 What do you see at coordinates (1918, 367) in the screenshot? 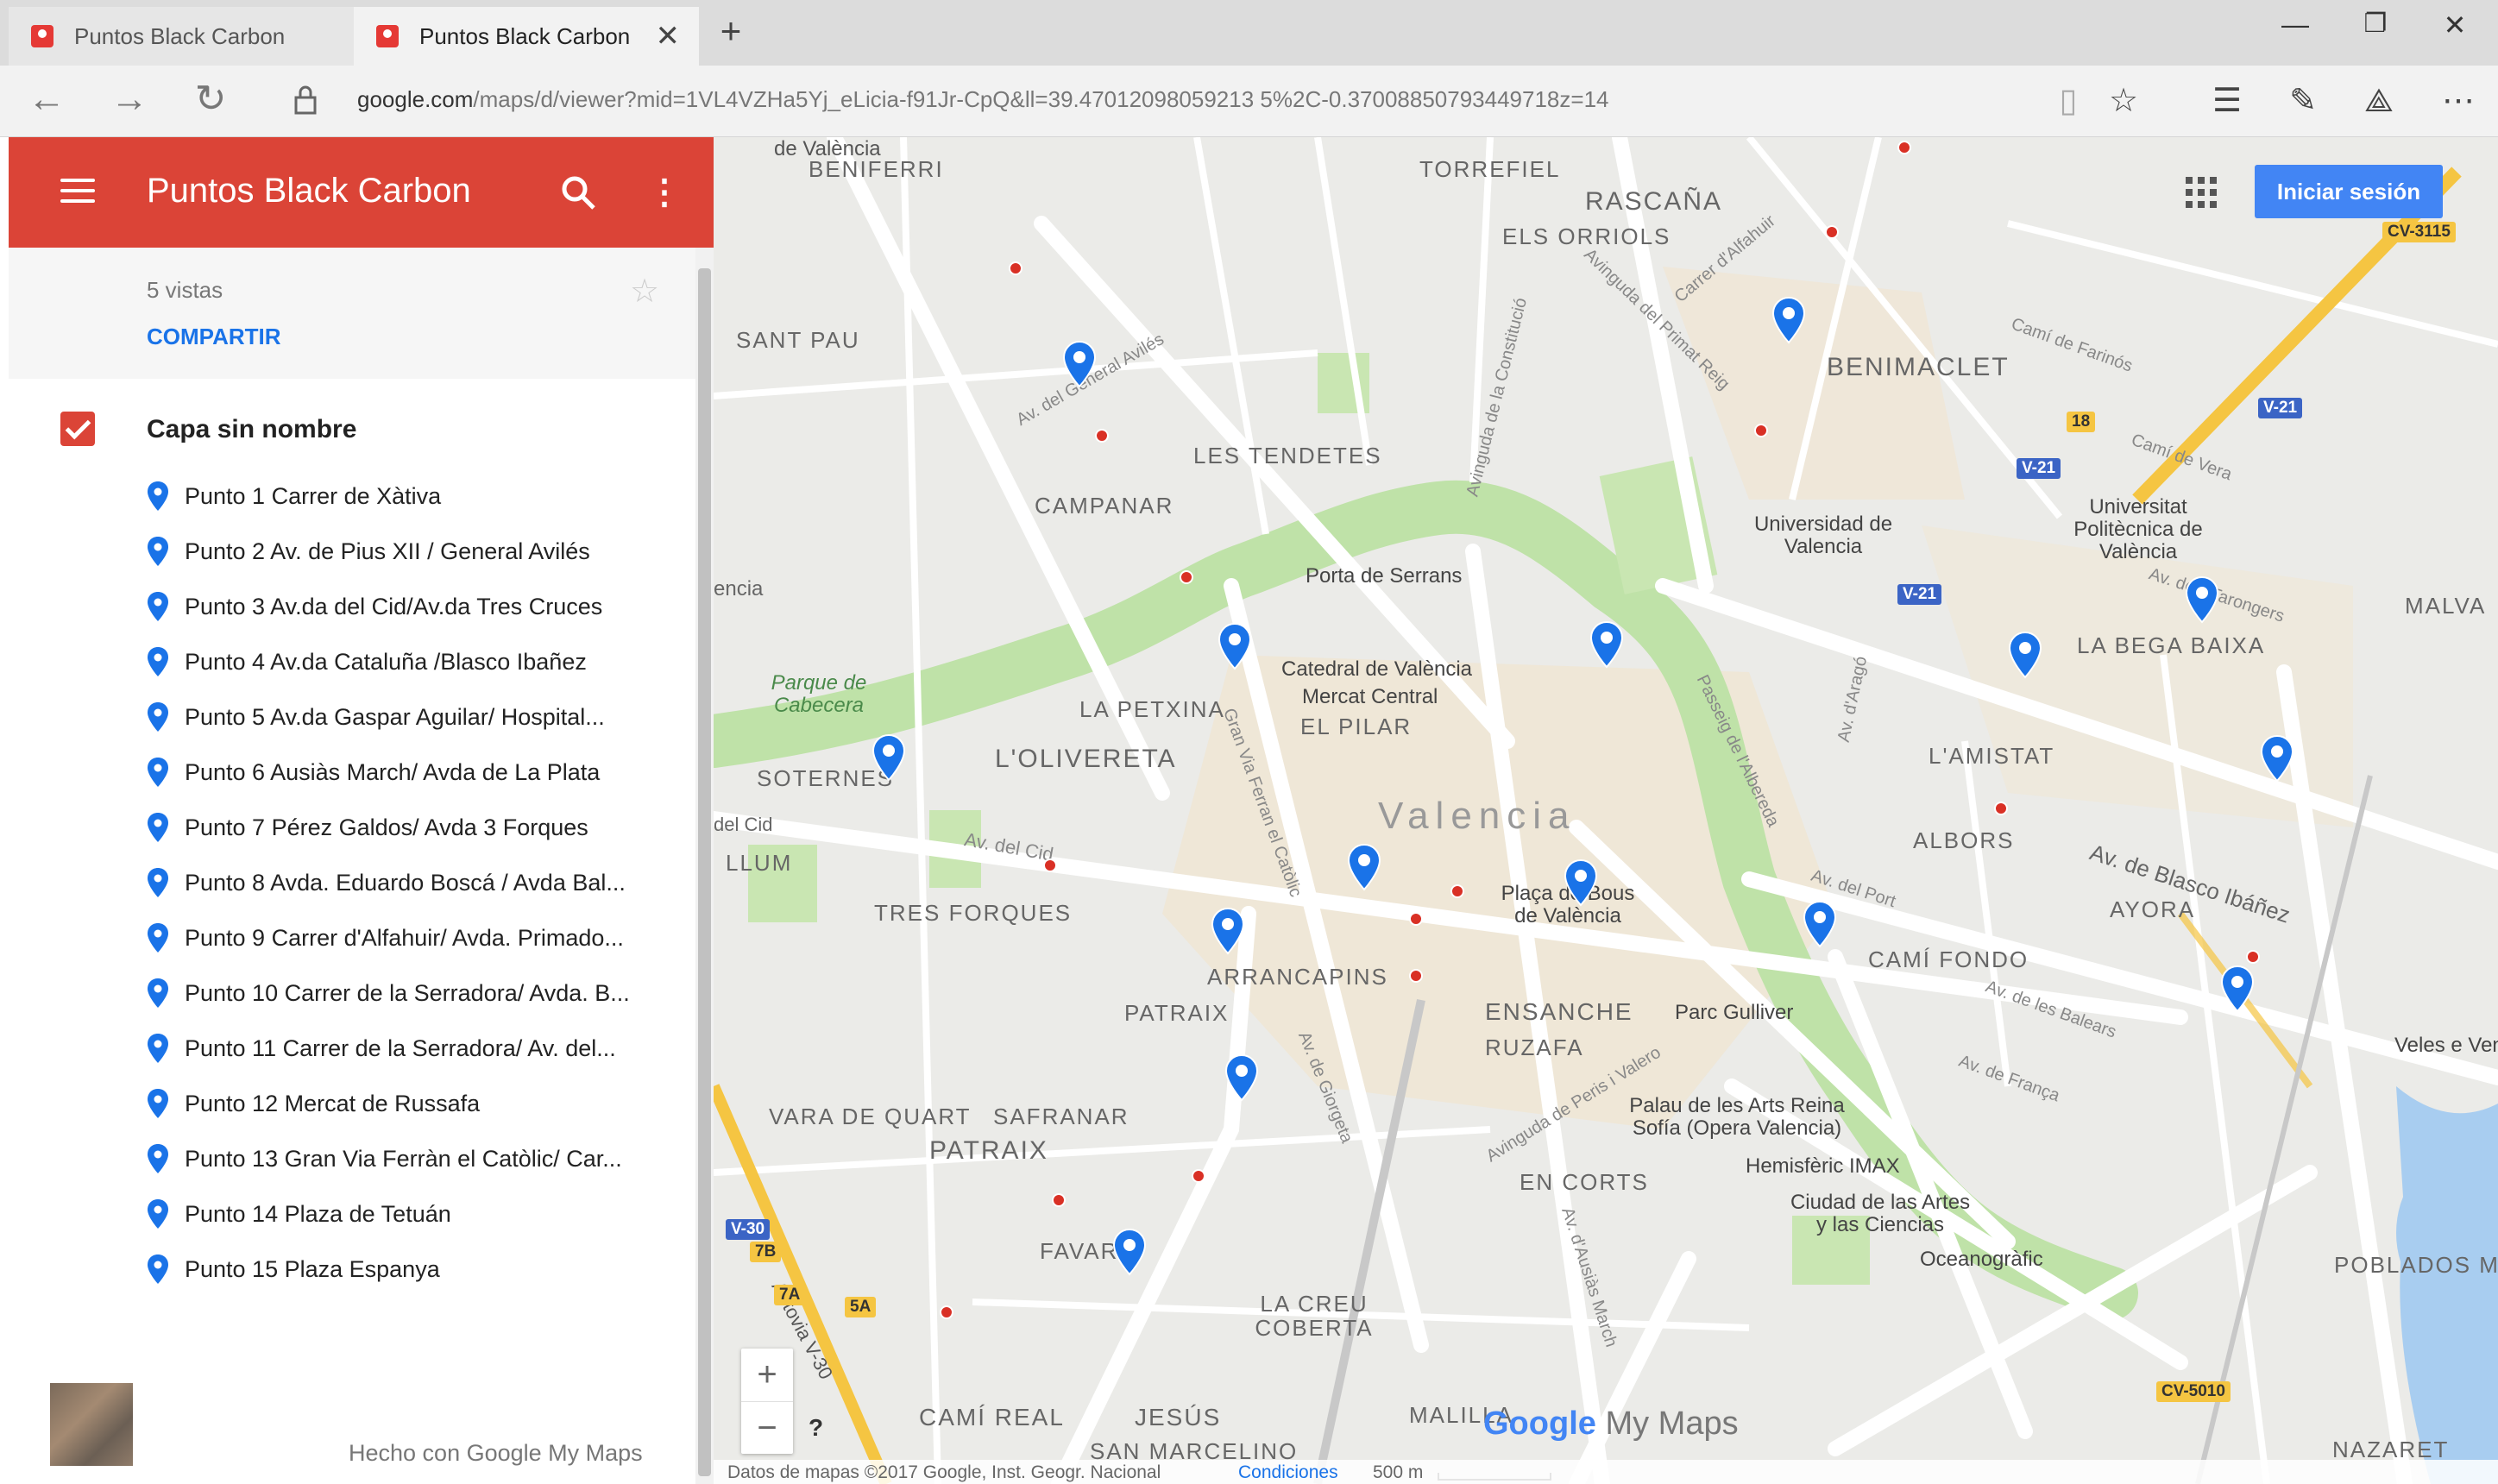
I see `label-benimaclet: BENIMACLET` at bounding box center [1918, 367].